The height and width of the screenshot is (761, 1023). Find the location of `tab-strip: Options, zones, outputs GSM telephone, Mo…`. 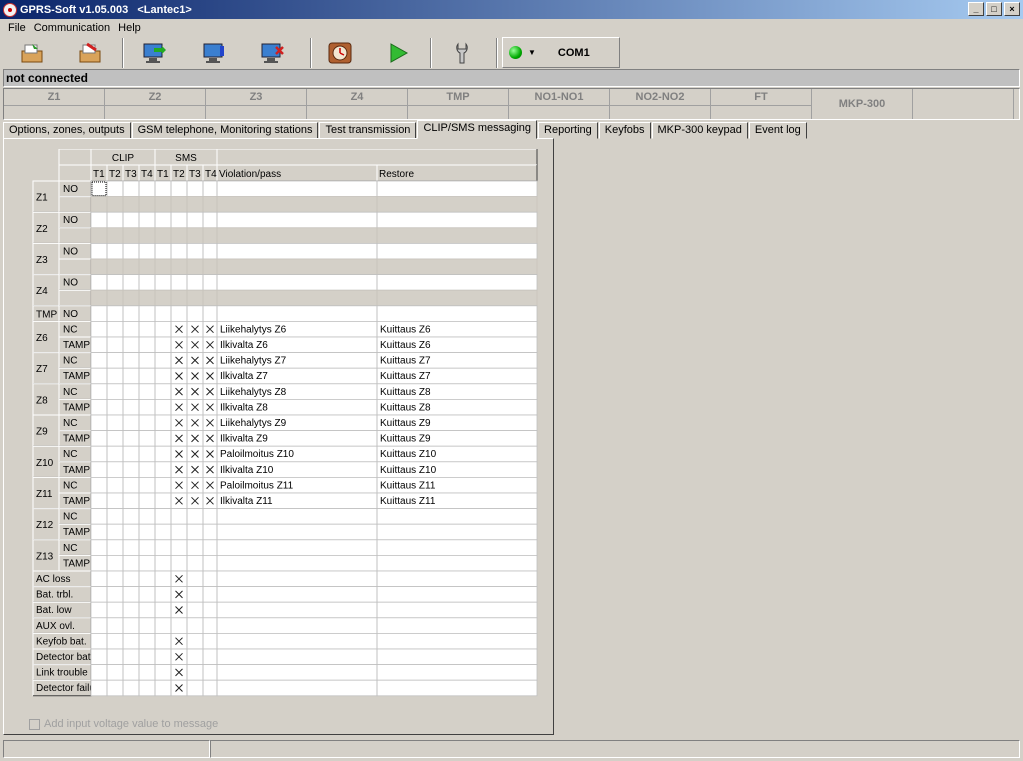

tab-strip: Options, zones, outputs GSM telephone, Mo… is located at coordinates (405, 129).